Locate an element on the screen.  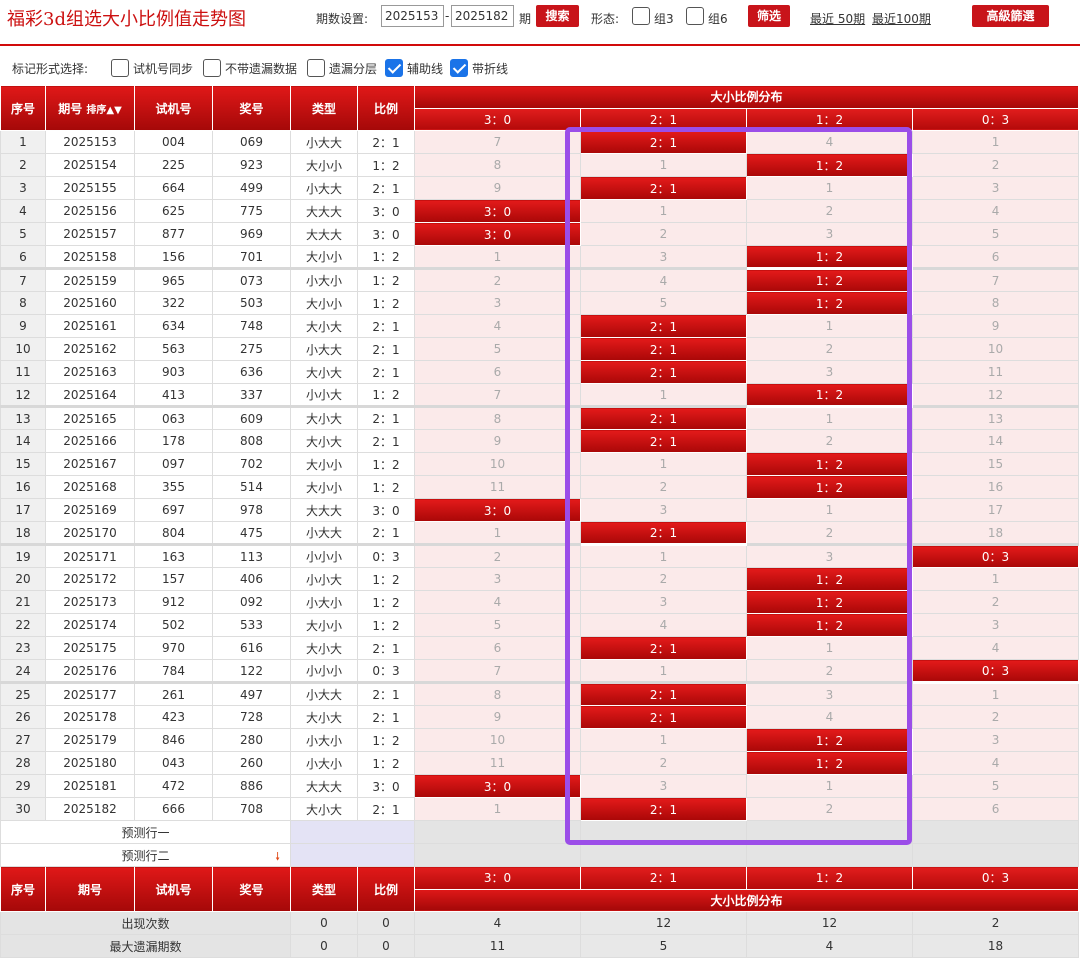
table-row: 8 2025160 322 503 大小小 1：2 3 5 1：2 8 is located at coordinates (540, 303).